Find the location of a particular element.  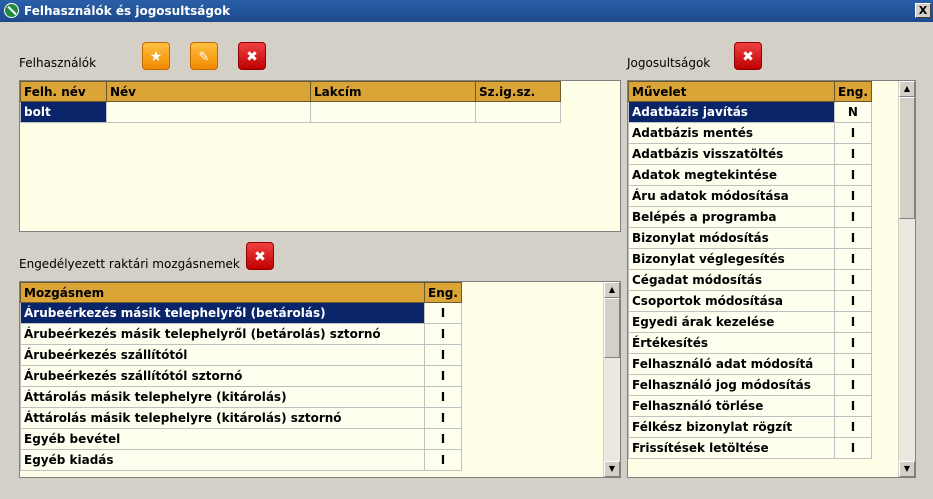

table-cell: Áru adatok módosítása is located at coordinates (731, 196).